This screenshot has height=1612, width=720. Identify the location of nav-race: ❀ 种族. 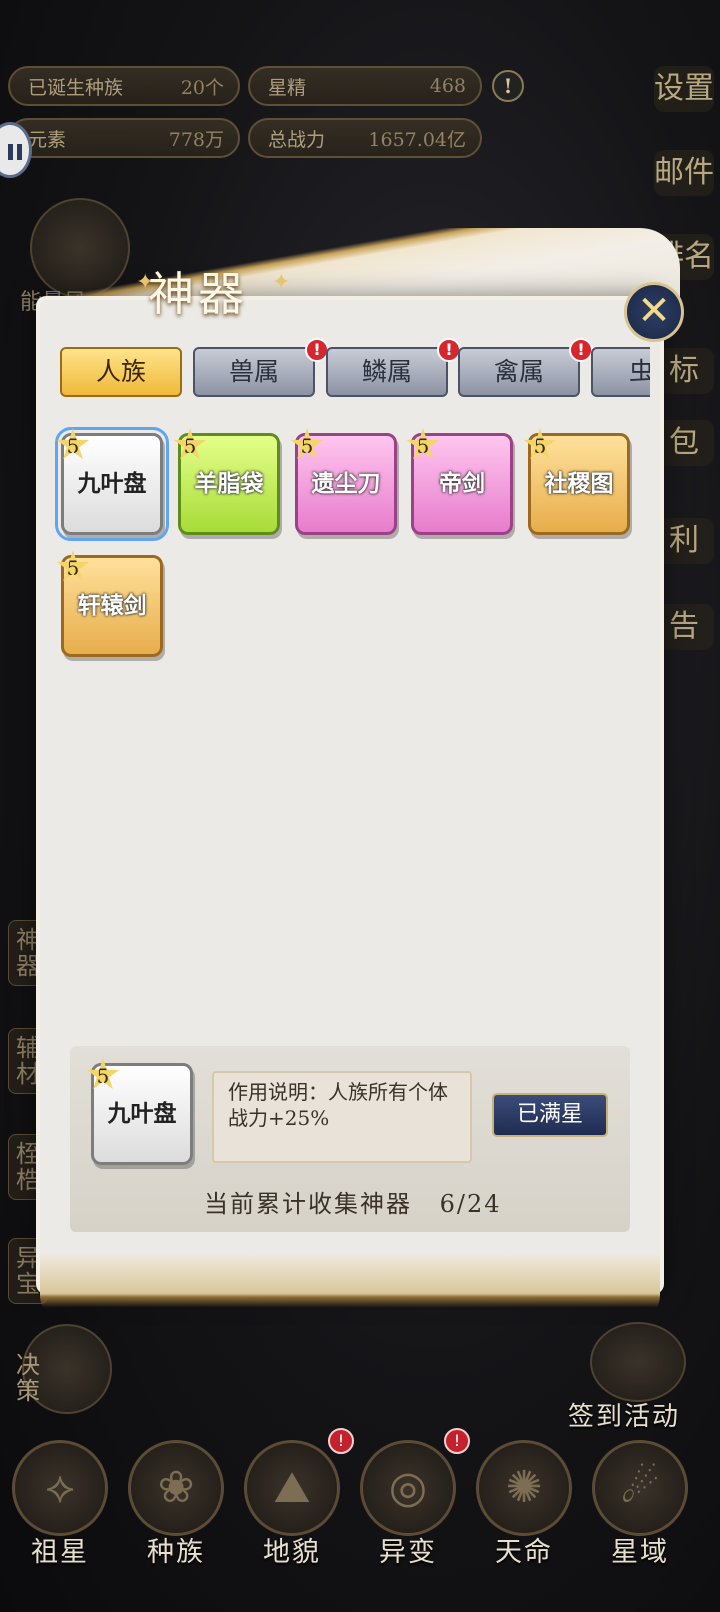
(176, 1515).